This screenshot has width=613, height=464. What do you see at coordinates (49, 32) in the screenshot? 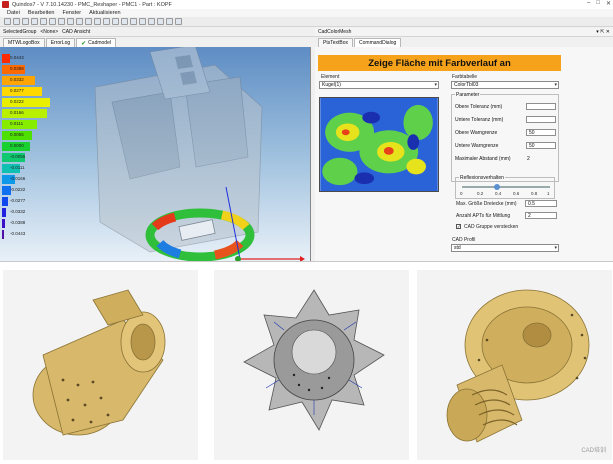
I see `selected-group-value: <None>` at bounding box center [49, 32].